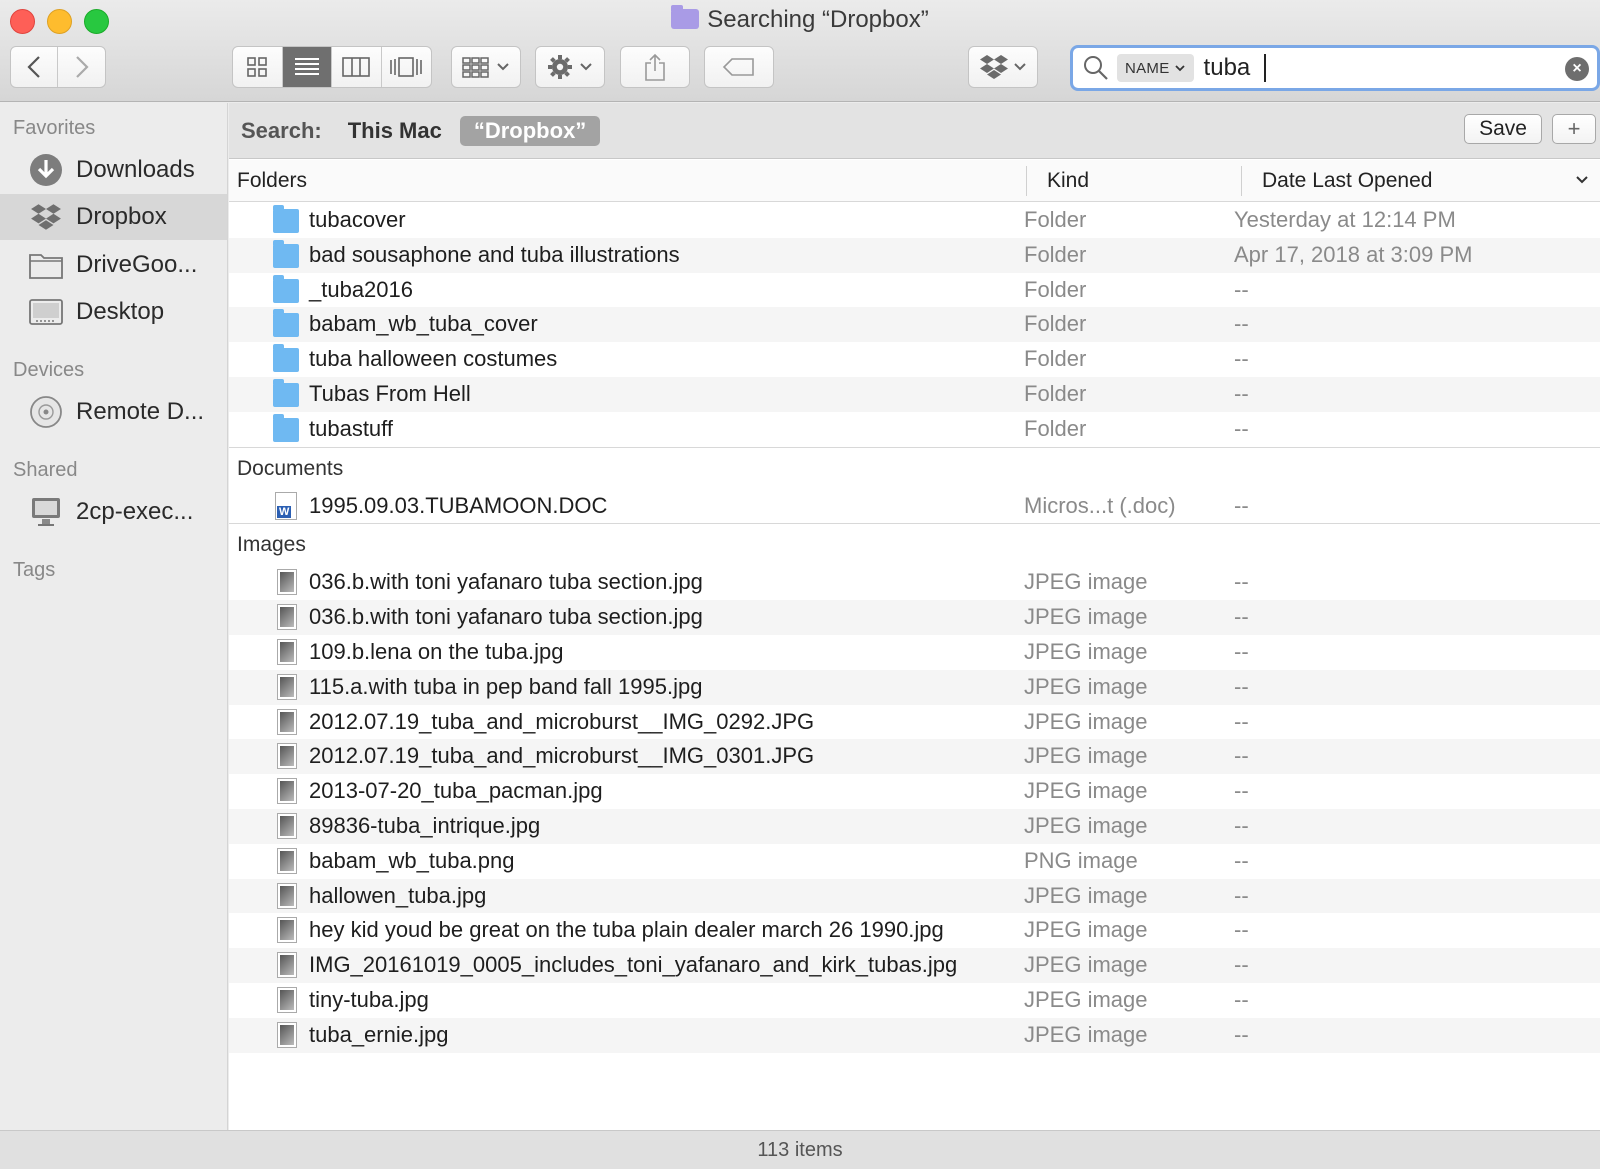  What do you see at coordinates (486, 67) in the screenshot?
I see `arrange-button` at bounding box center [486, 67].